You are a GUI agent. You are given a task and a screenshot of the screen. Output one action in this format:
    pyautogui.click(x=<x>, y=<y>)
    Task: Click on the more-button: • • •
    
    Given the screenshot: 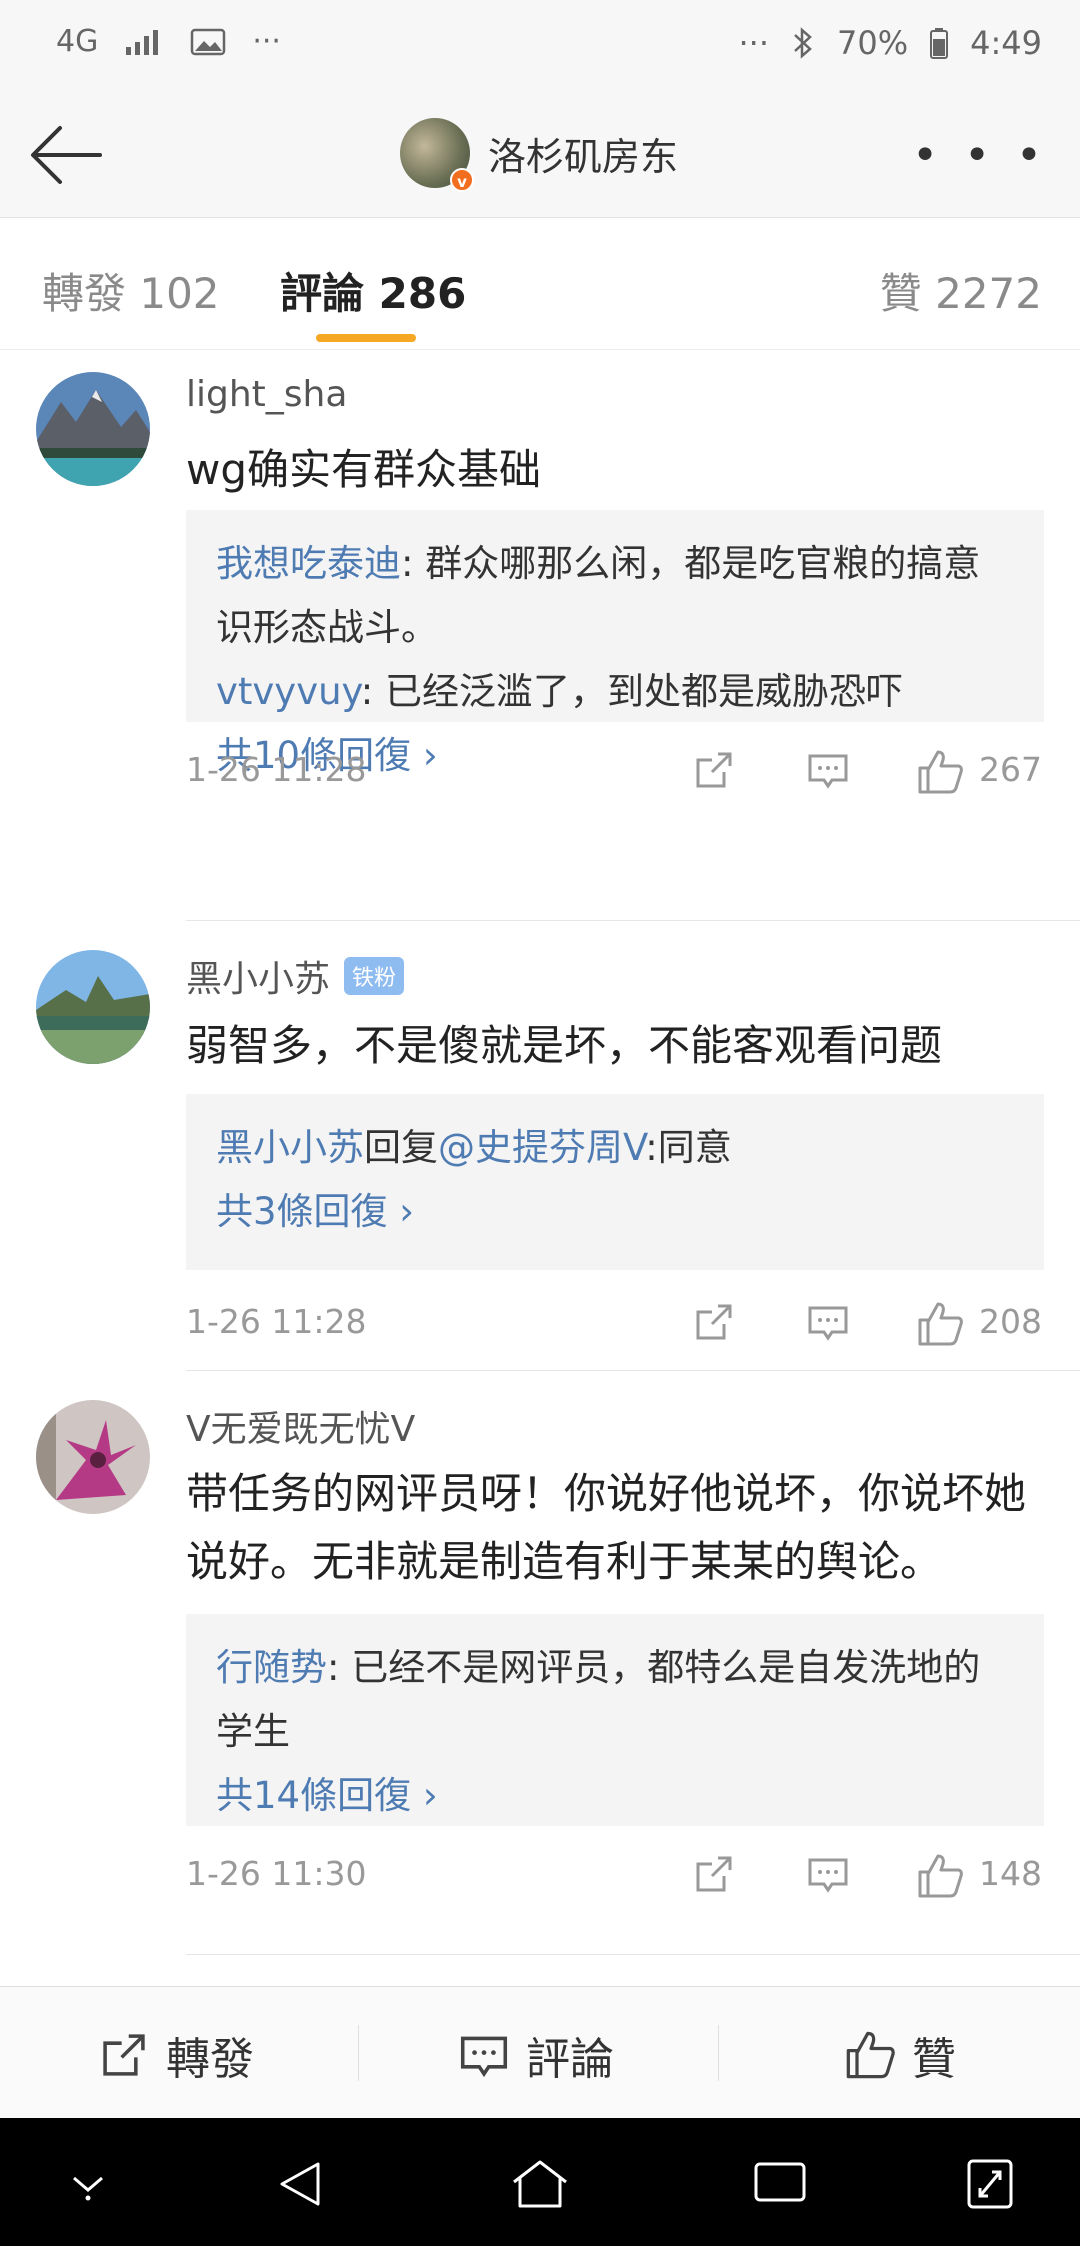 What is the action you would take?
    pyautogui.click(x=980, y=155)
    